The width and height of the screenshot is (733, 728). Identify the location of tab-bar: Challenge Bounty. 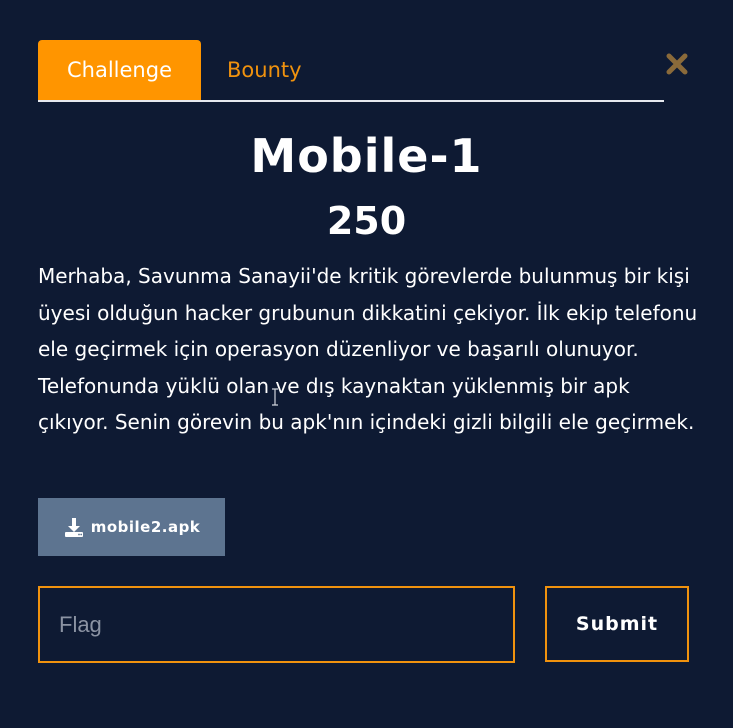
(351, 71).